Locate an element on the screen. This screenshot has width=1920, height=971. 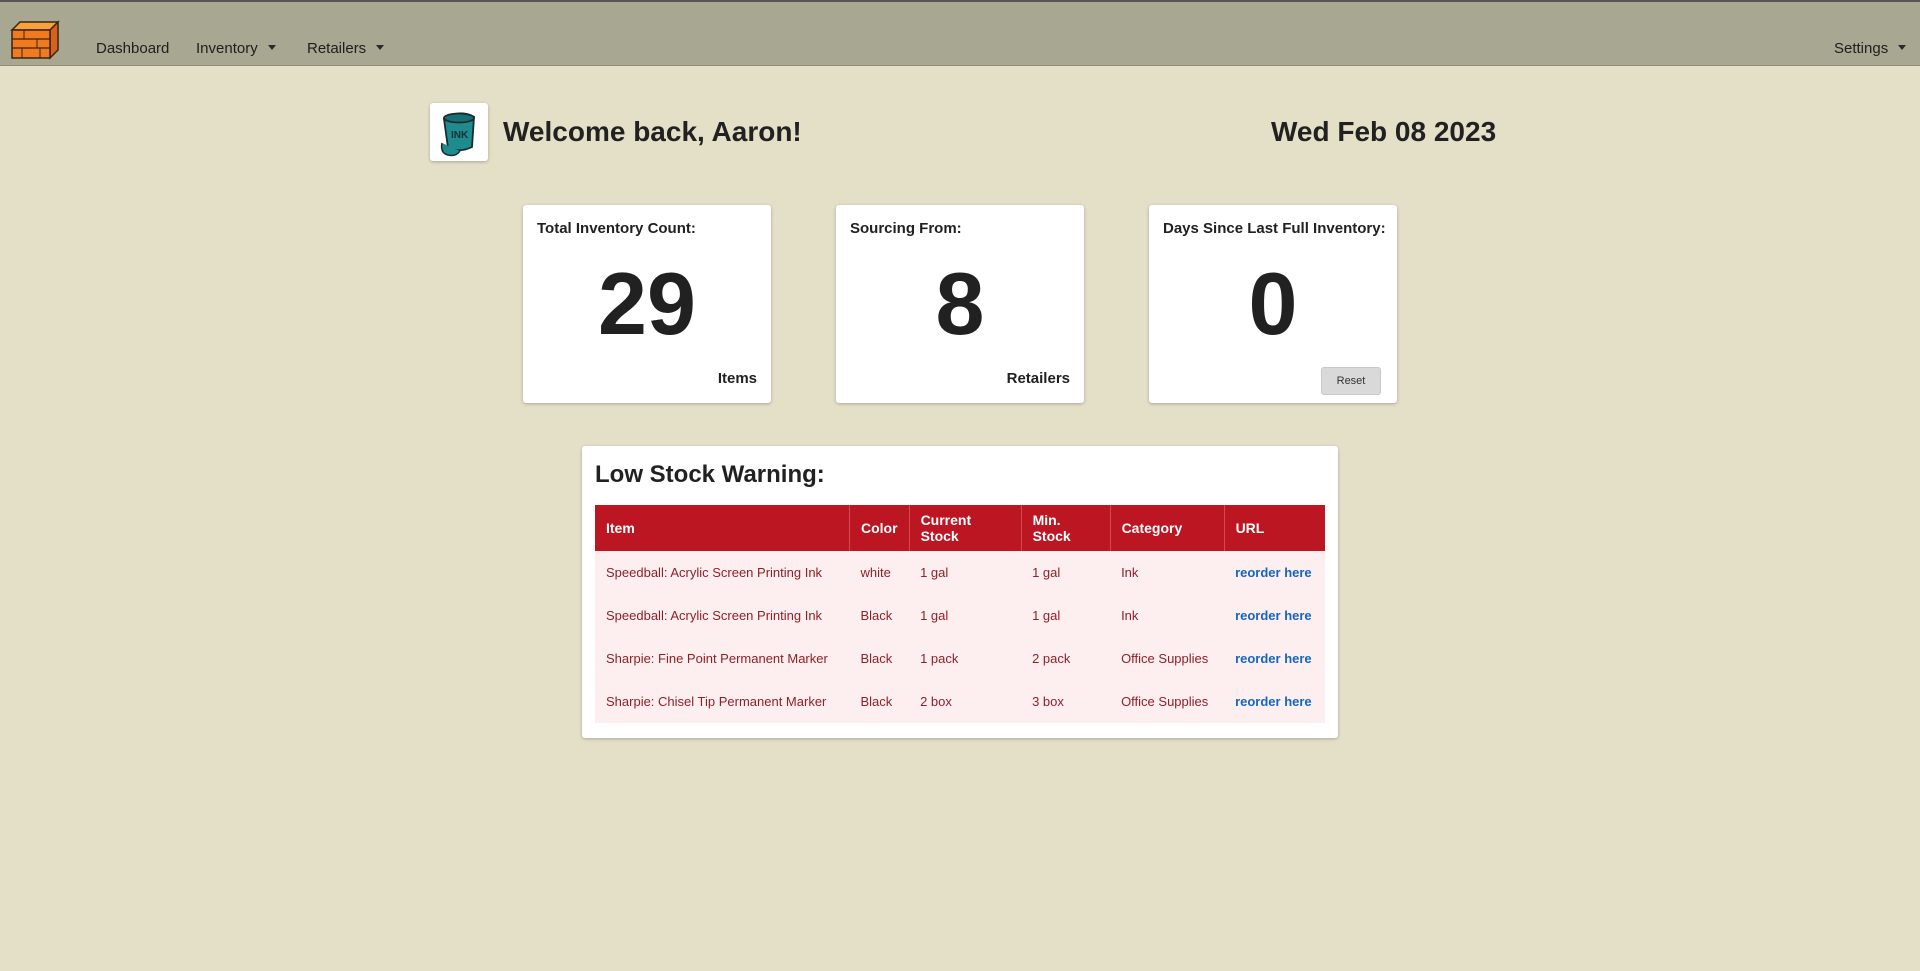
retailer-count-value: 8 is located at coordinates (960, 303).